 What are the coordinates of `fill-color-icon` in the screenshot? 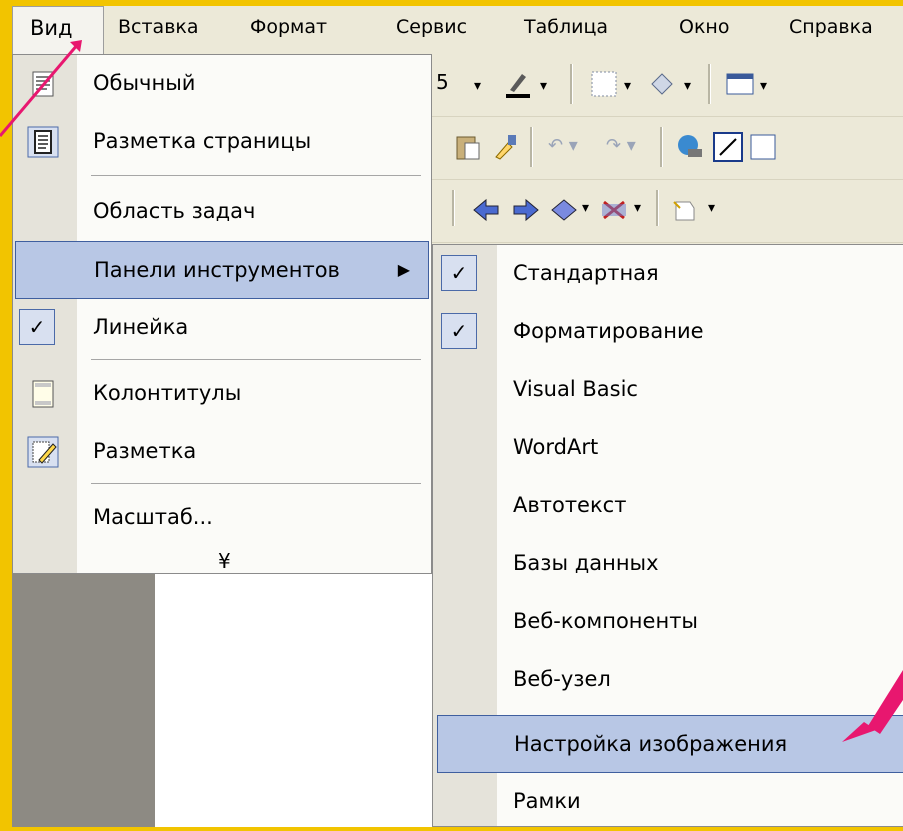 It's located at (662, 84).